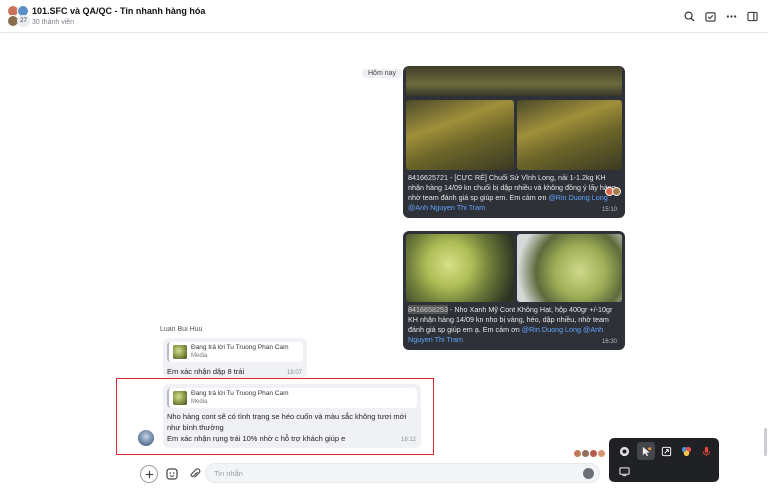 Image resolution: width=768 pixels, height=491 pixels. I want to click on message-time: 15:10, so click(609, 210).